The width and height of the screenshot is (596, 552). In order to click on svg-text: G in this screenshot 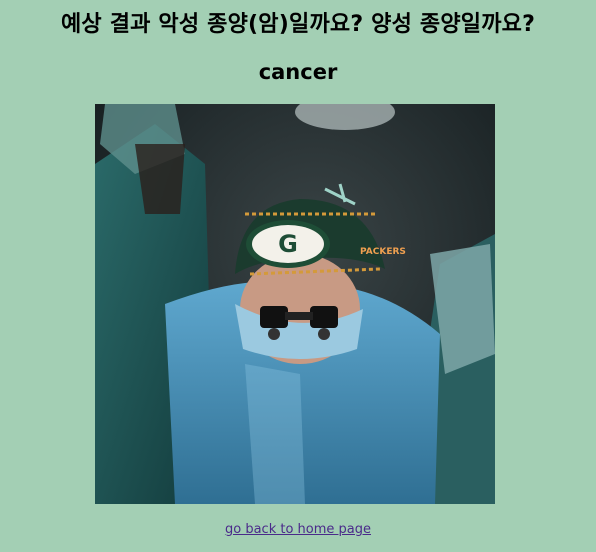, I will do `click(288, 244)`.